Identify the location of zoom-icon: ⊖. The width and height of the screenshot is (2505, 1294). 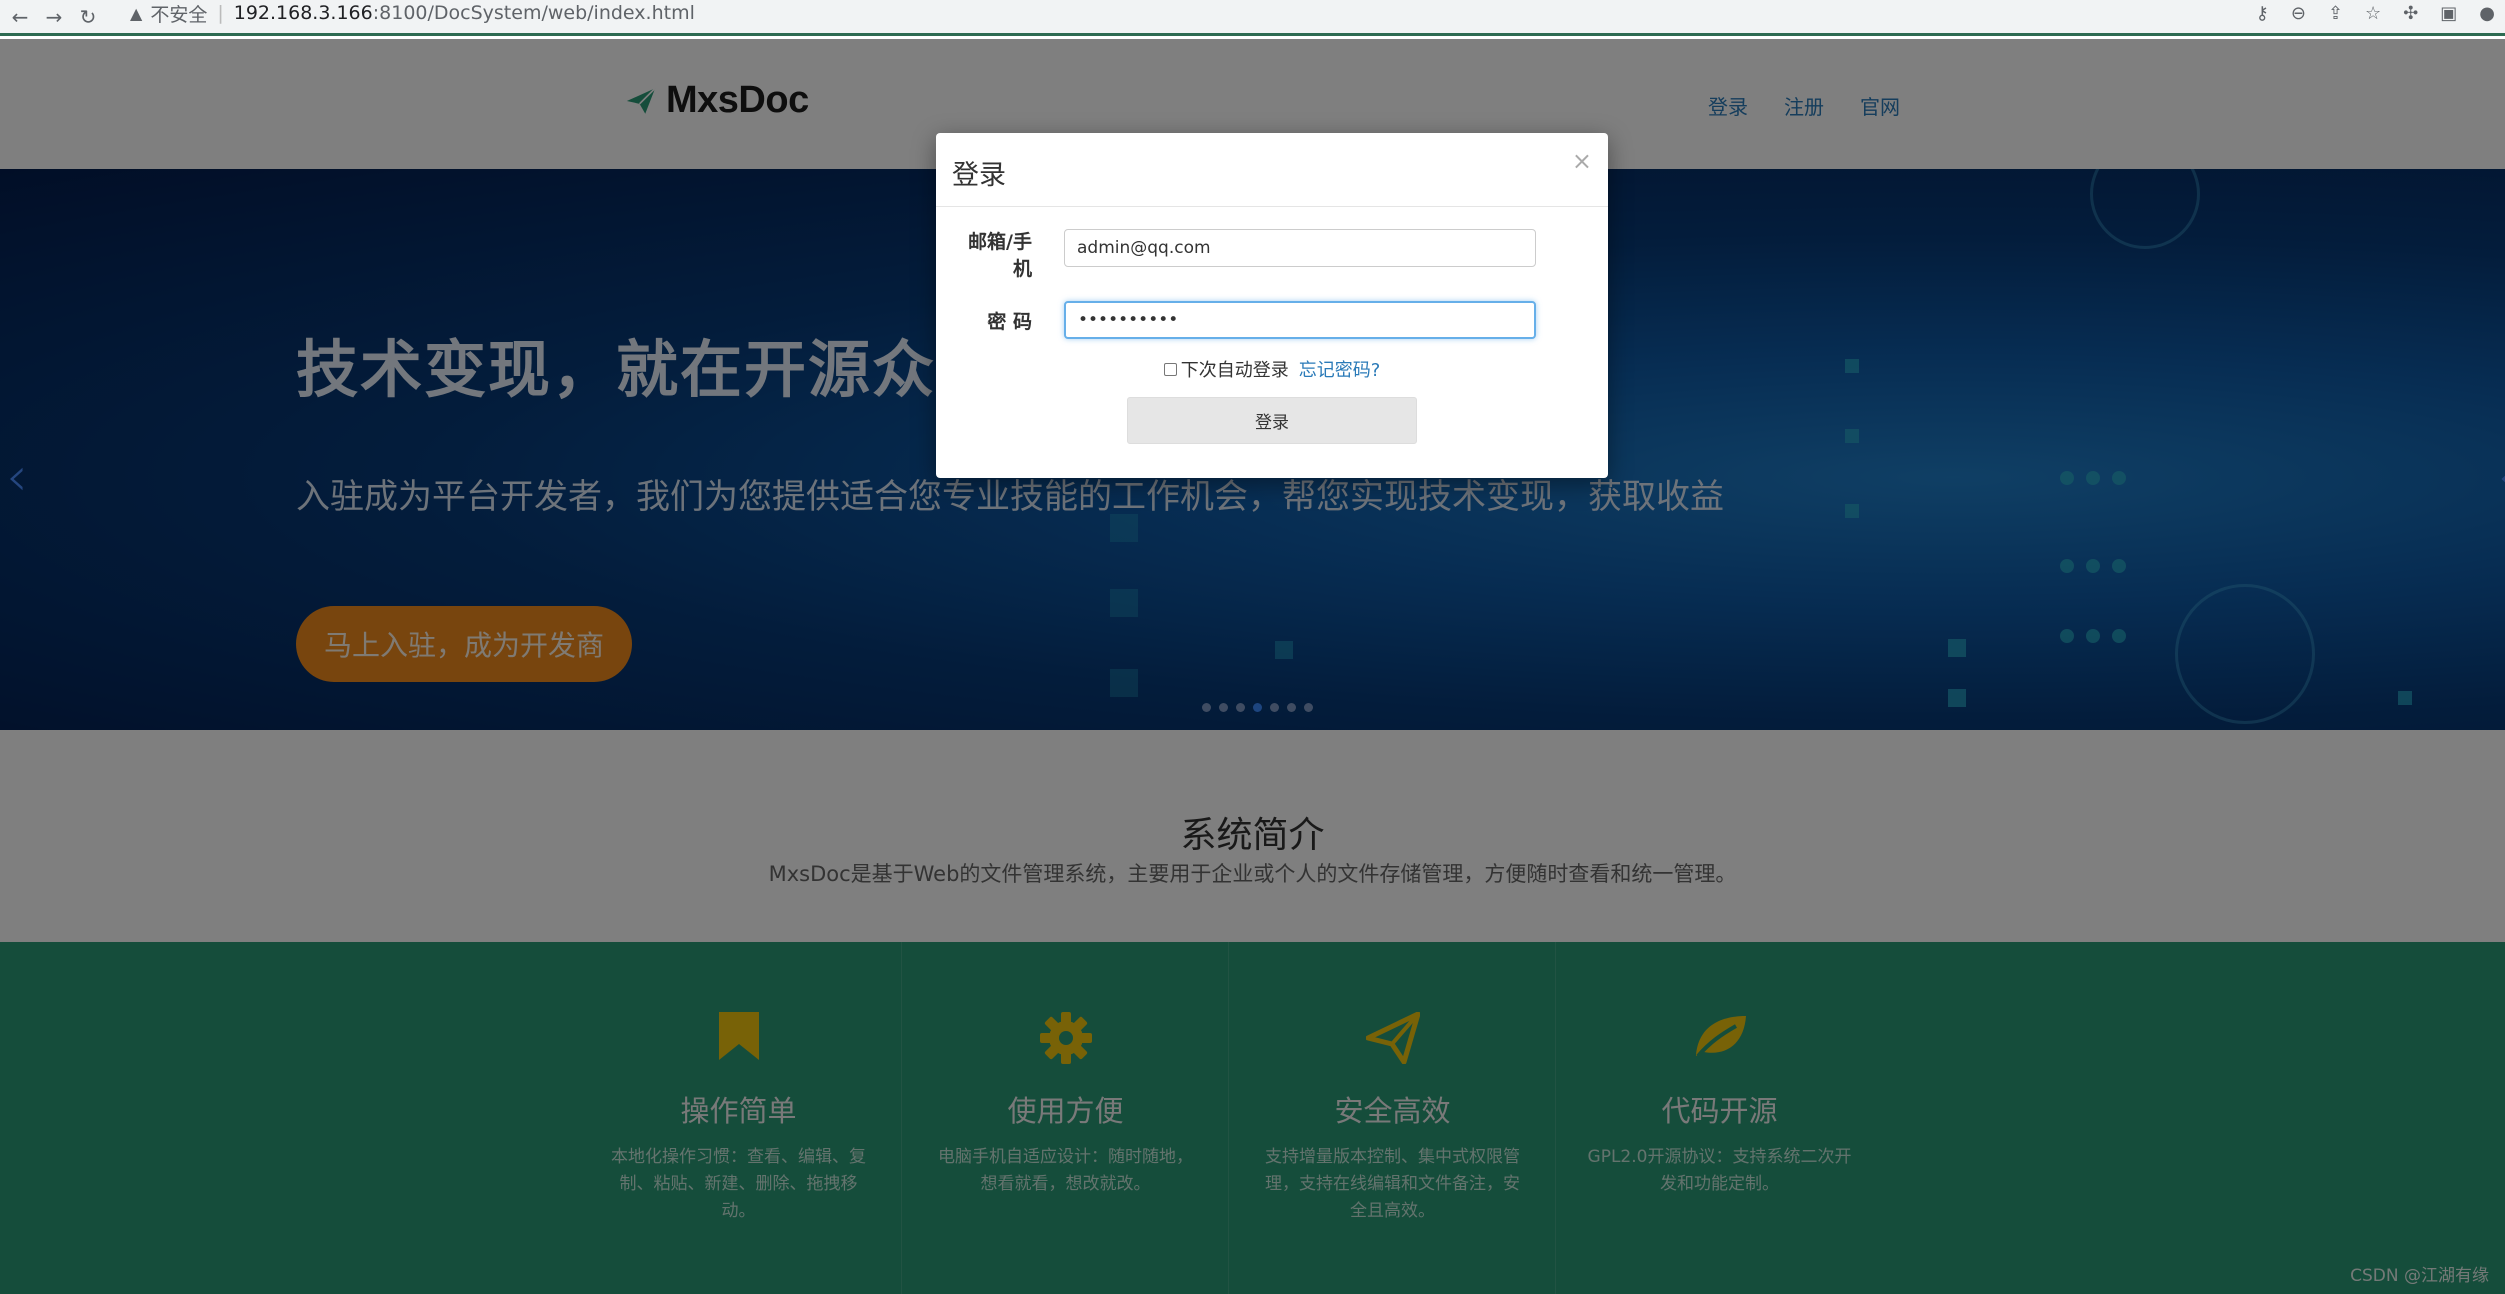
(2298, 13).